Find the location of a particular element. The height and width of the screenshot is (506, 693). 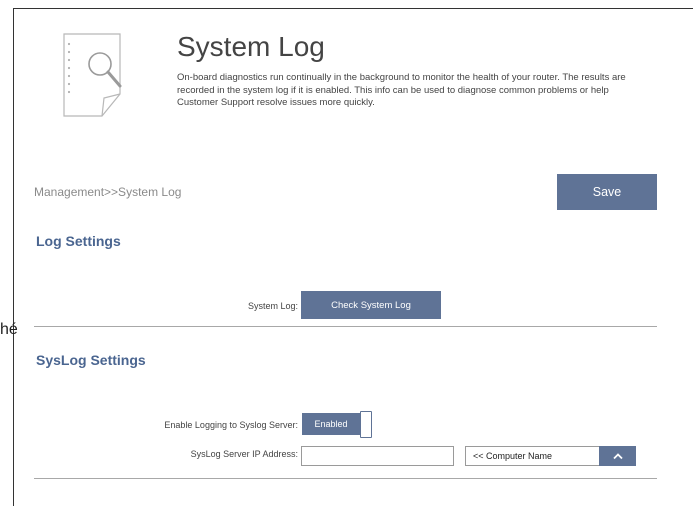

syslog-ip-input is located at coordinates (377, 456).